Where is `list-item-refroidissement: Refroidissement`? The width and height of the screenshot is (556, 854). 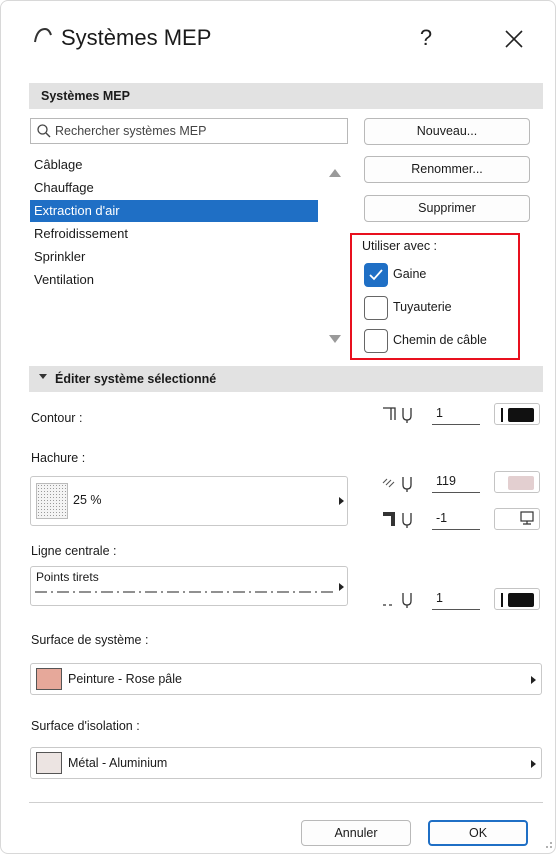 list-item-refroidissement: Refroidissement is located at coordinates (174, 234).